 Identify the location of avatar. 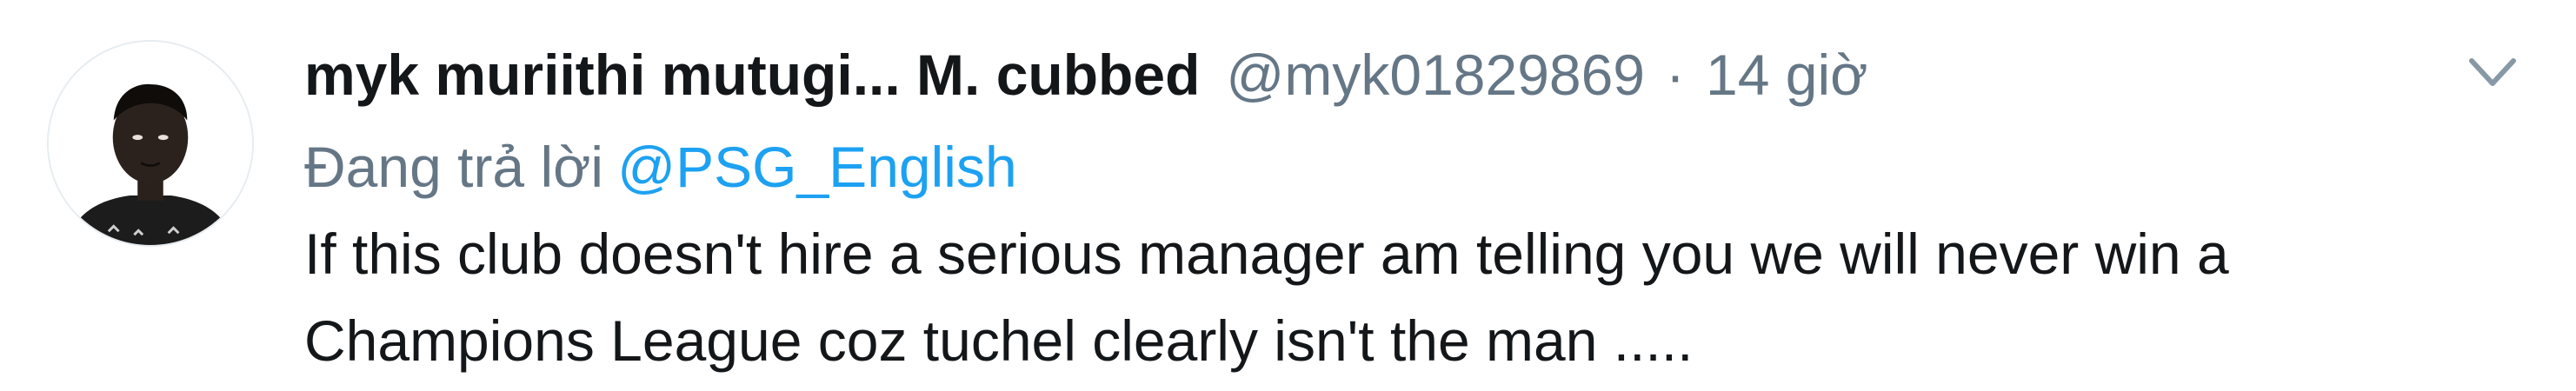
(150, 143).